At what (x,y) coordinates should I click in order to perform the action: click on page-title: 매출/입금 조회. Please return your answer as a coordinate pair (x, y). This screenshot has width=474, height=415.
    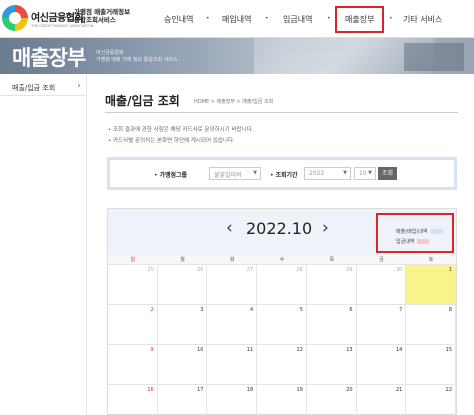
    Looking at the image, I should click on (142, 101).